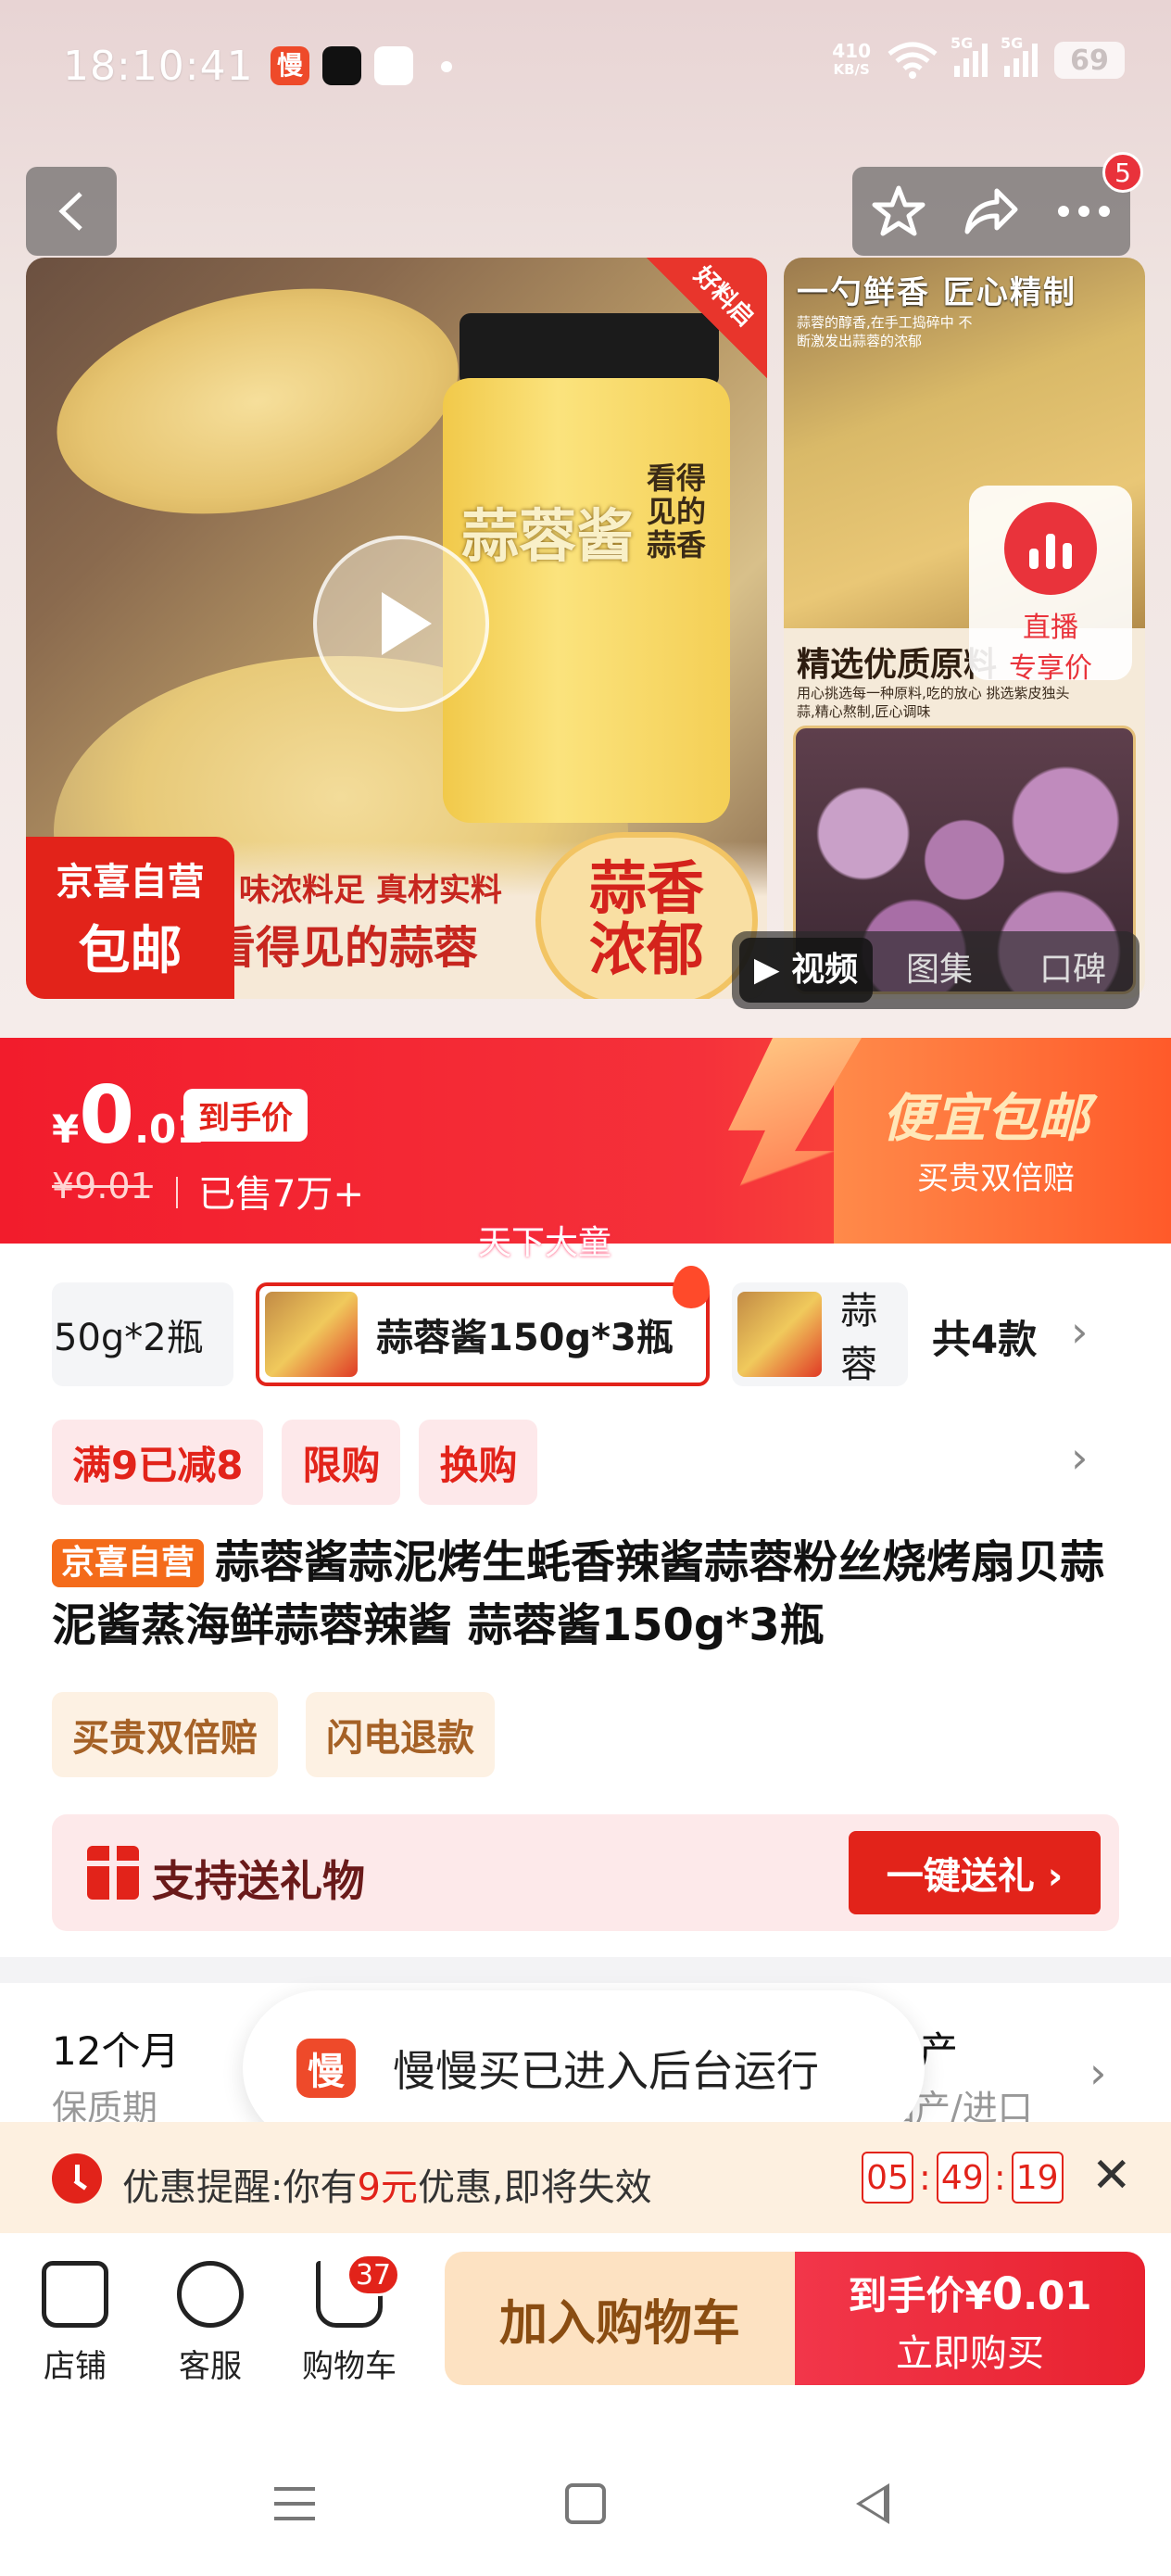  Describe the element at coordinates (646, 915) in the screenshot. I see `aroma-seal: 蒜香 浓郁` at that location.